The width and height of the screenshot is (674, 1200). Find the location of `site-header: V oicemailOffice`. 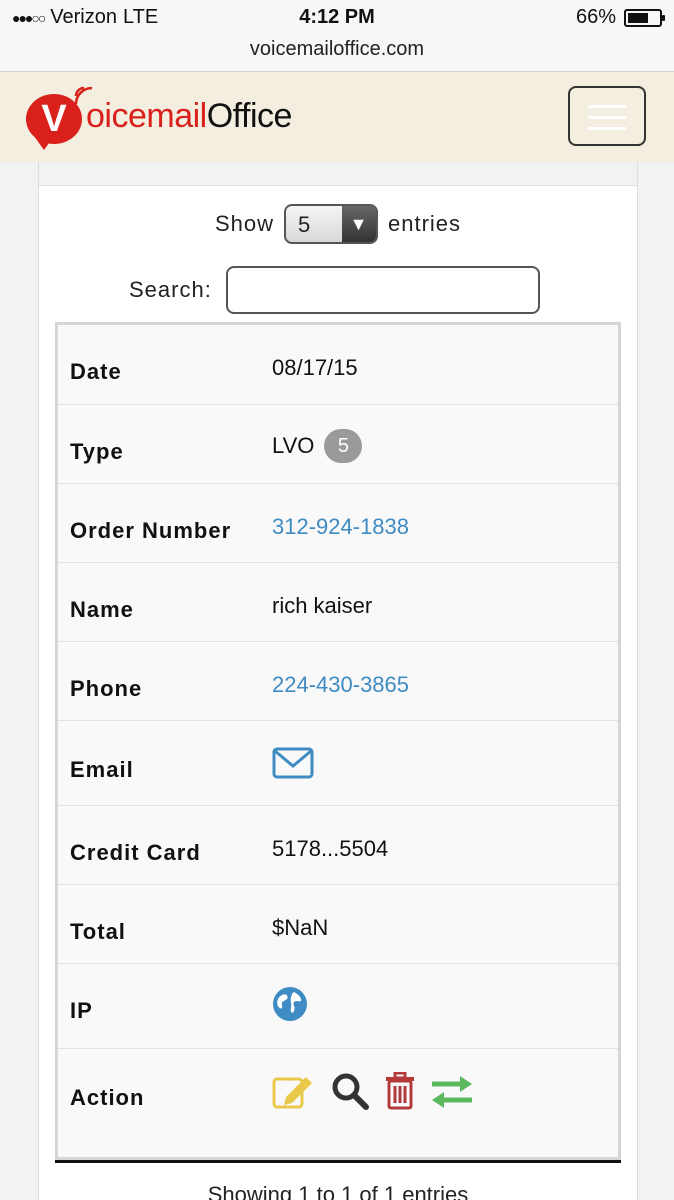

site-header: V oicemailOffice is located at coordinates (337, 117).